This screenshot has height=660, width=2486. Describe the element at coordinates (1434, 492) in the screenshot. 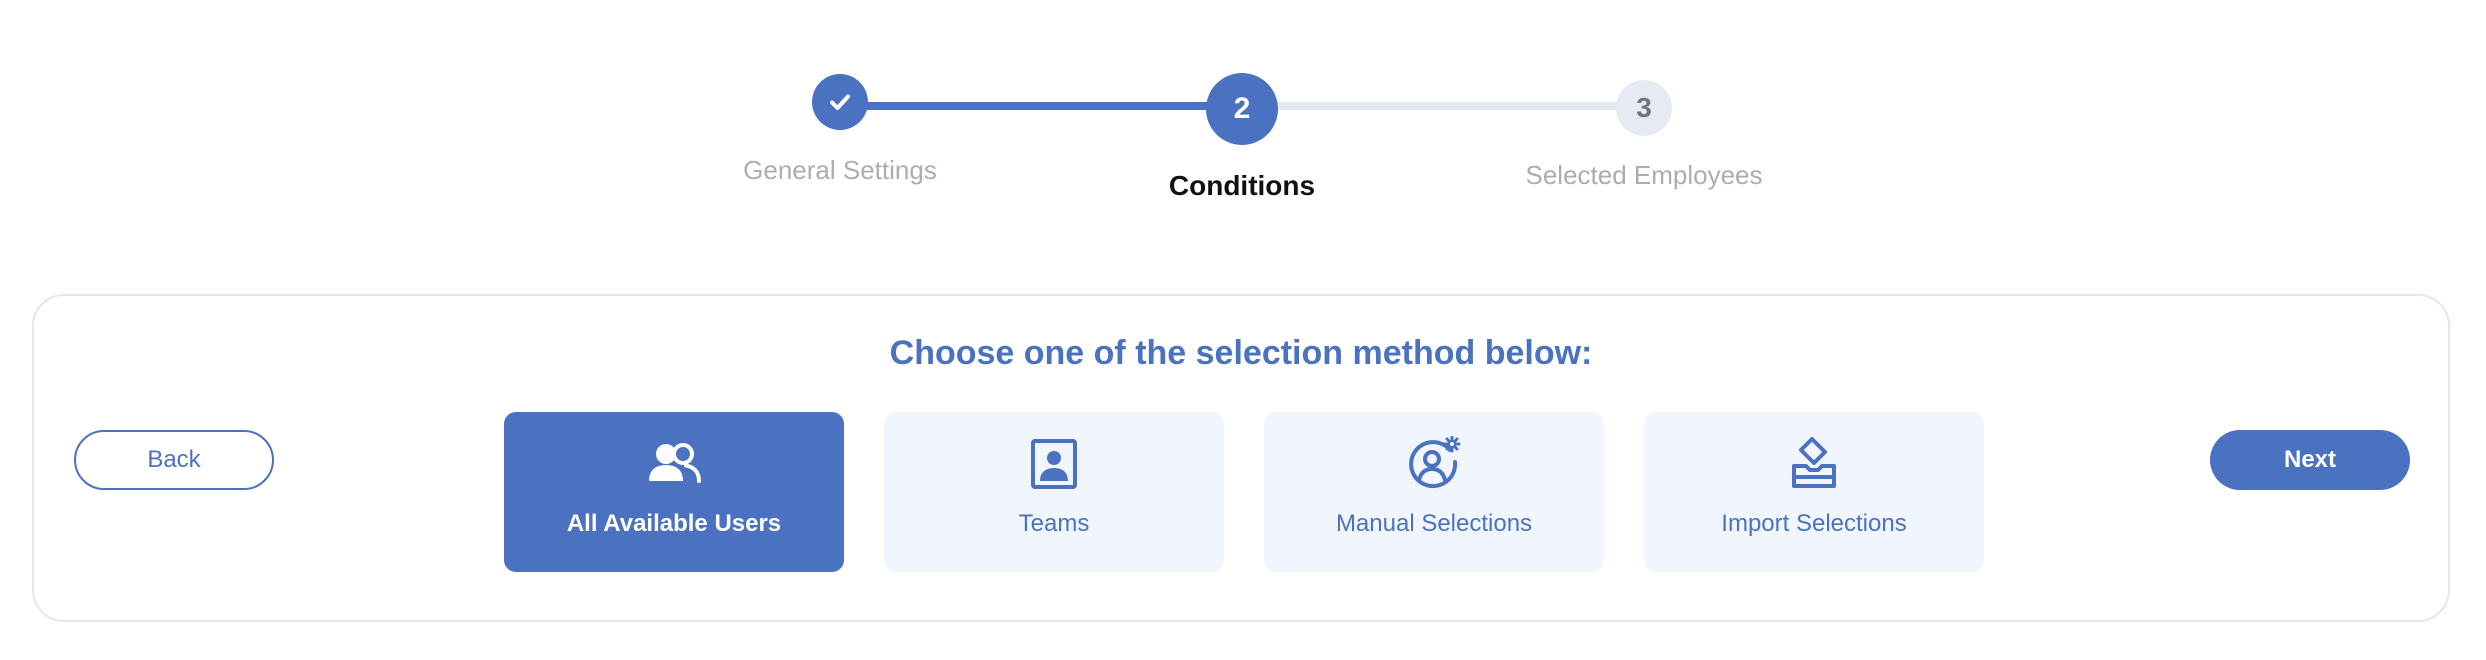

I see `option-manual-selections: Manual Selections` at that location.